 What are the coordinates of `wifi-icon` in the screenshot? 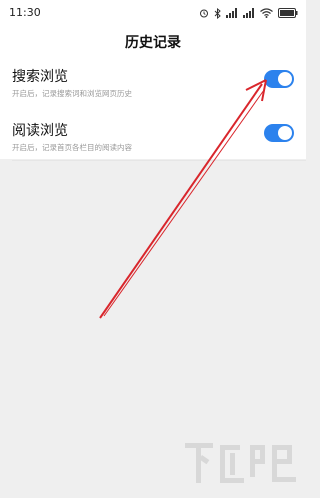 It's located at (266, 13).